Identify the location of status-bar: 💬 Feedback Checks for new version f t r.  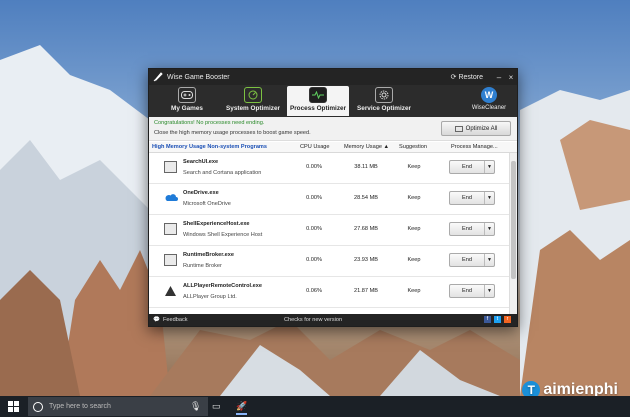
(333, 320).